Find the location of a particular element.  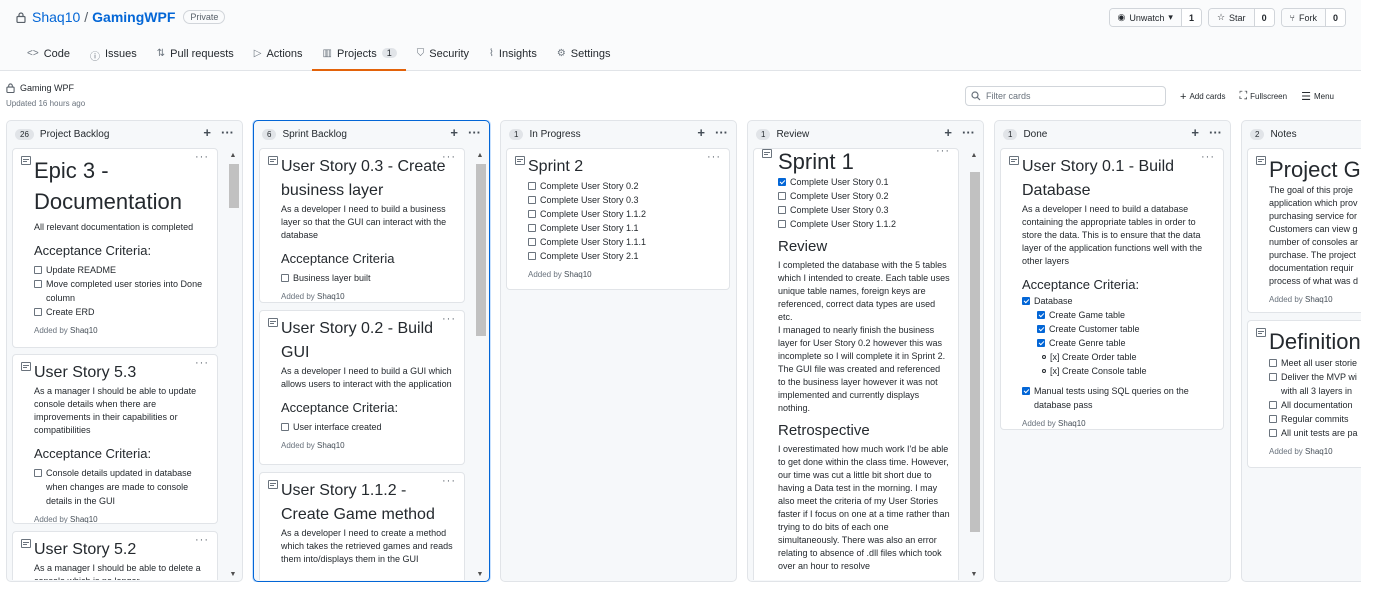

fork-count: 0 is located at coordinates (1335, 17).